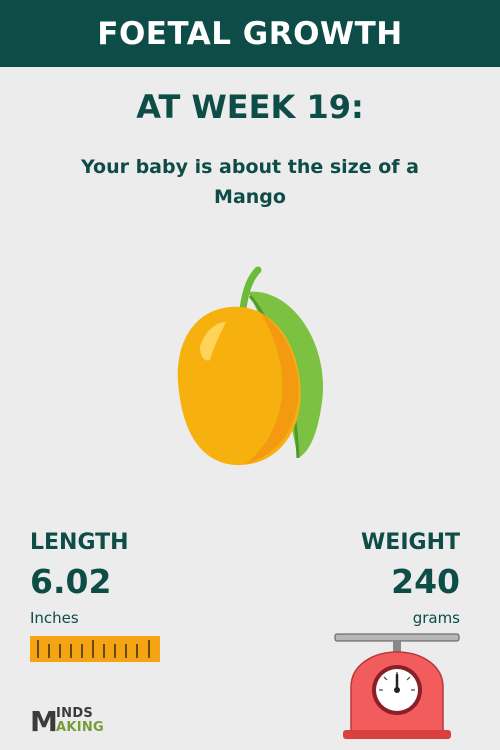 This screenshot has width=500, height=750. Describe the element at coordinates (44, 721) in the screenshot. I see `logo-initial: M` at that location.